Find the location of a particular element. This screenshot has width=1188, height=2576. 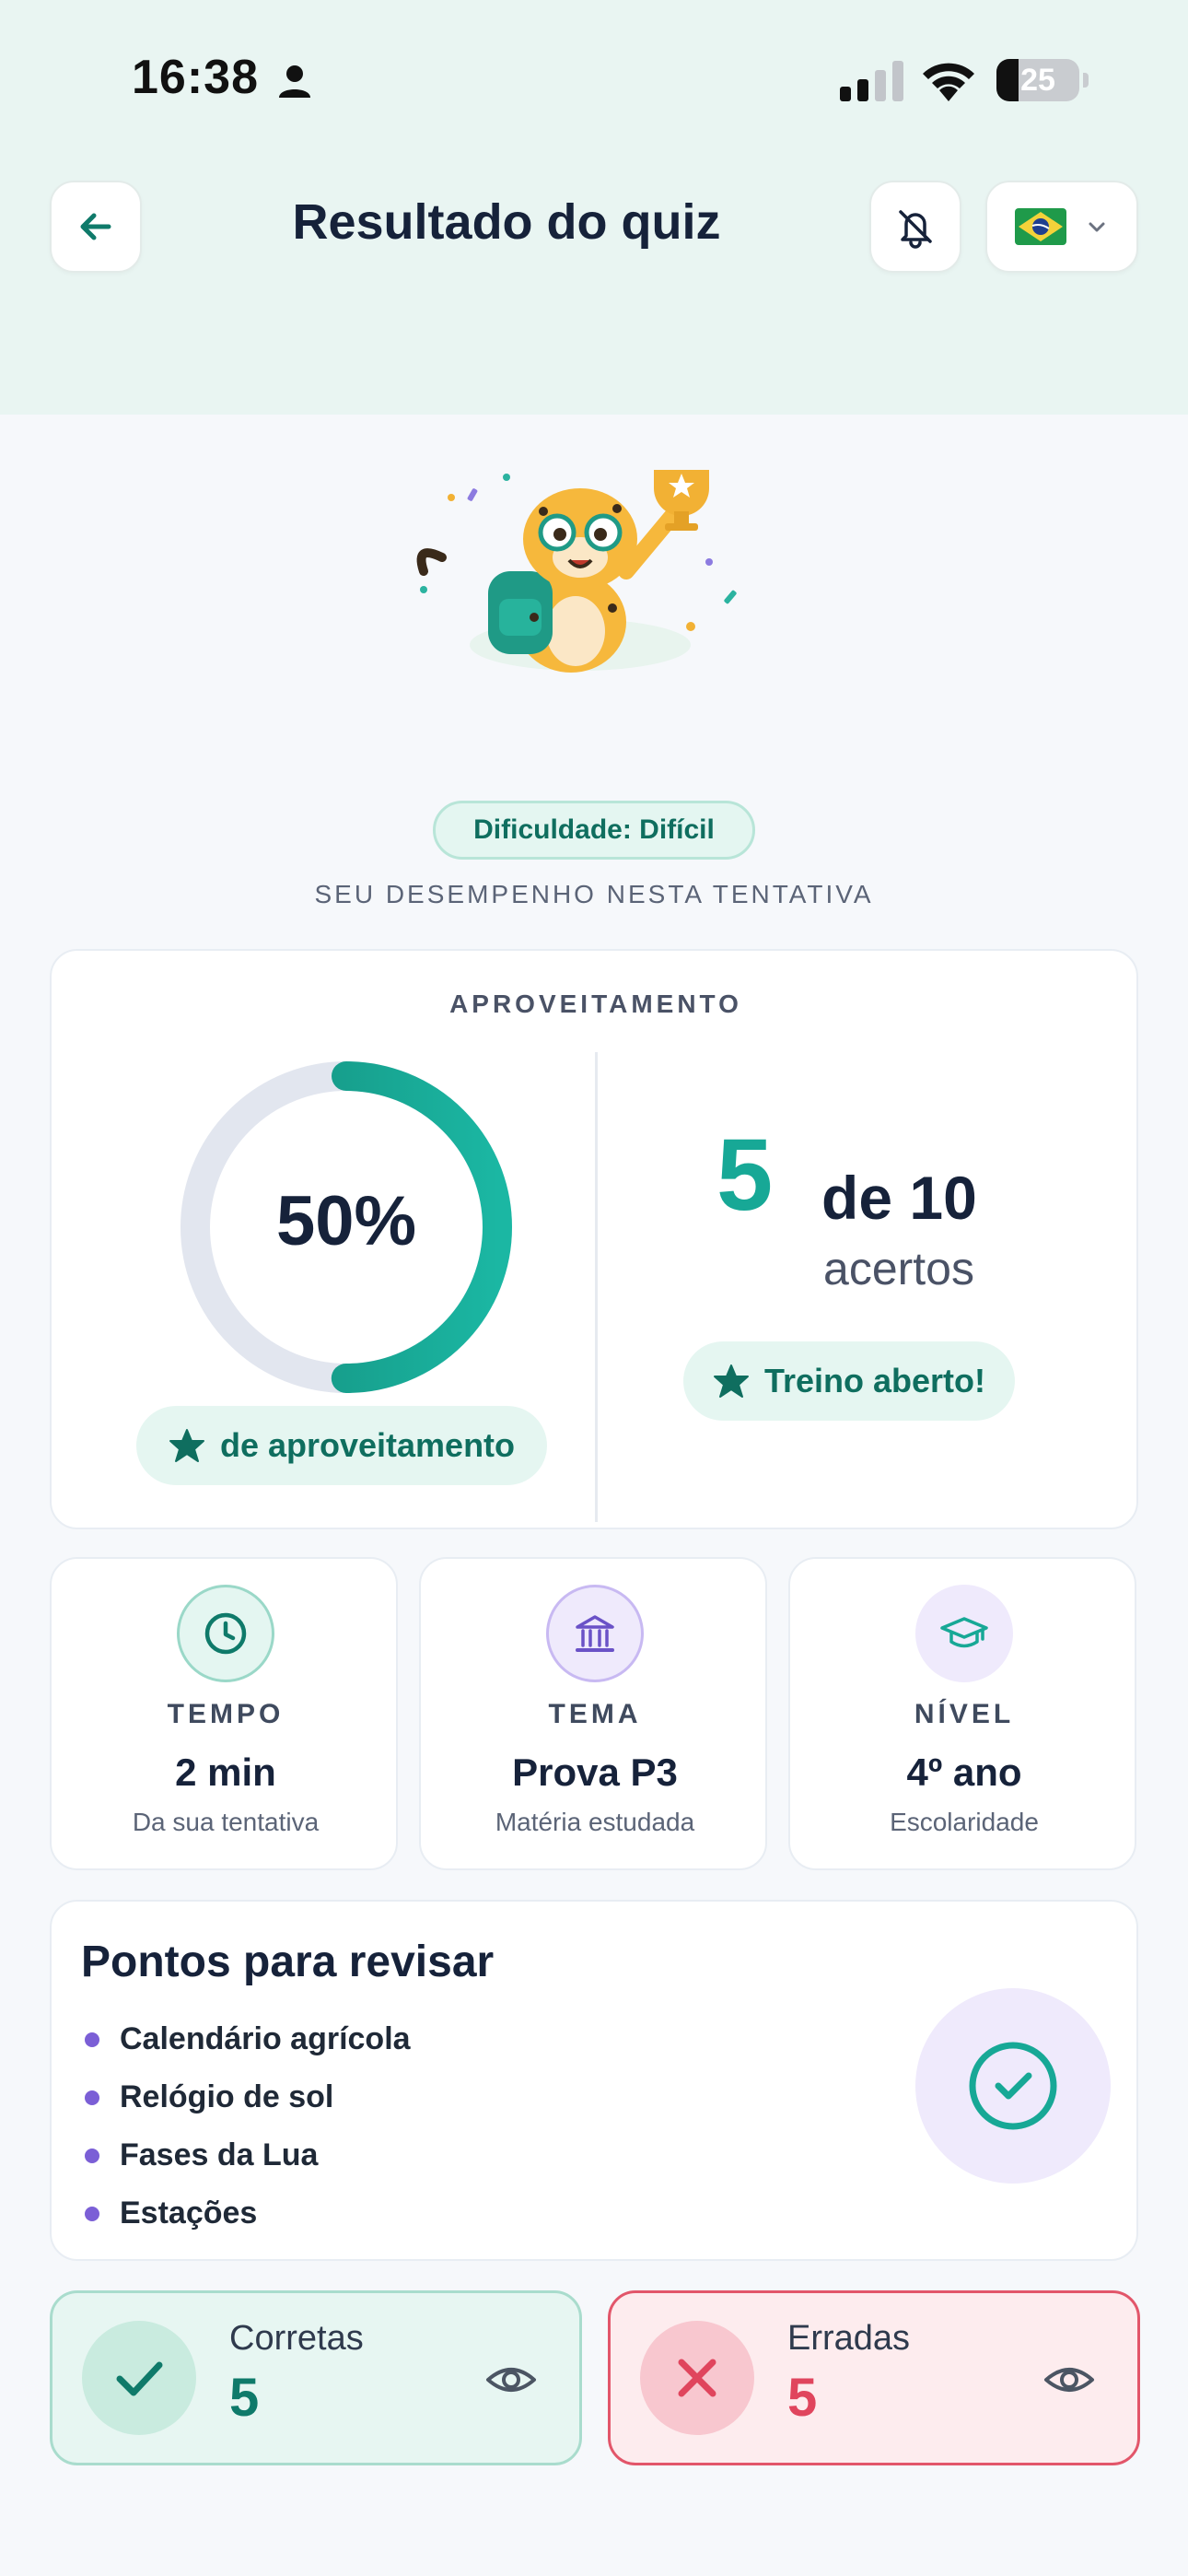

correct-count-value: 5 is located at coordinates (244, 2398).